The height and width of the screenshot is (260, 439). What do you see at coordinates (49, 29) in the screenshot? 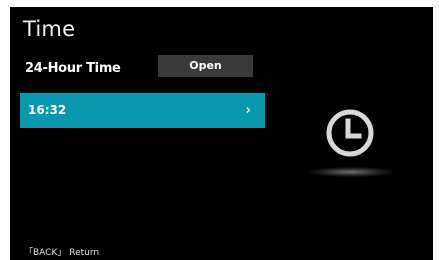
I see `page-title: Time` at bounding box center [49, 29].